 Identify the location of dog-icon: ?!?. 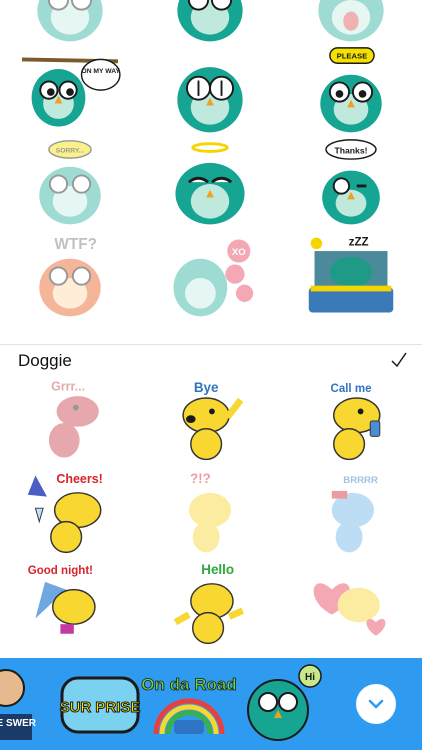
(210, 511).